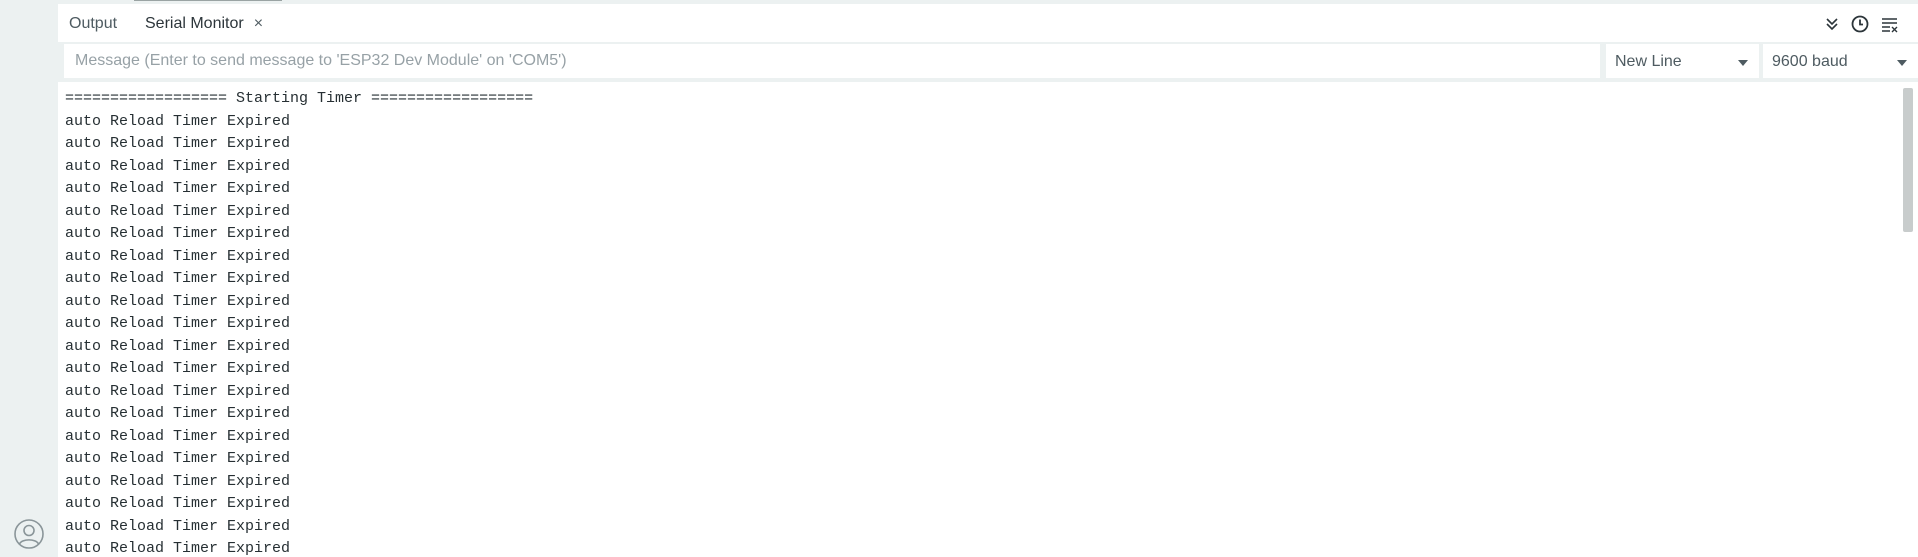 This screenshot has width=1918, height=557. What do you see at coordinates (29, 278) in the screenshot?
I see `activity-bar` at bounding box center [29, 278].